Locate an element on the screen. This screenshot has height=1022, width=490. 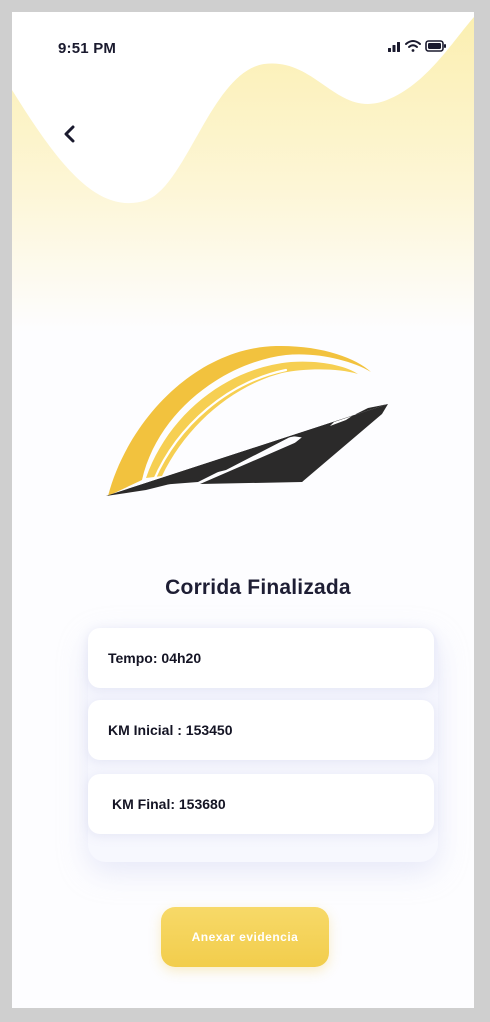
signal-icon is located at coordinates (394, 47).